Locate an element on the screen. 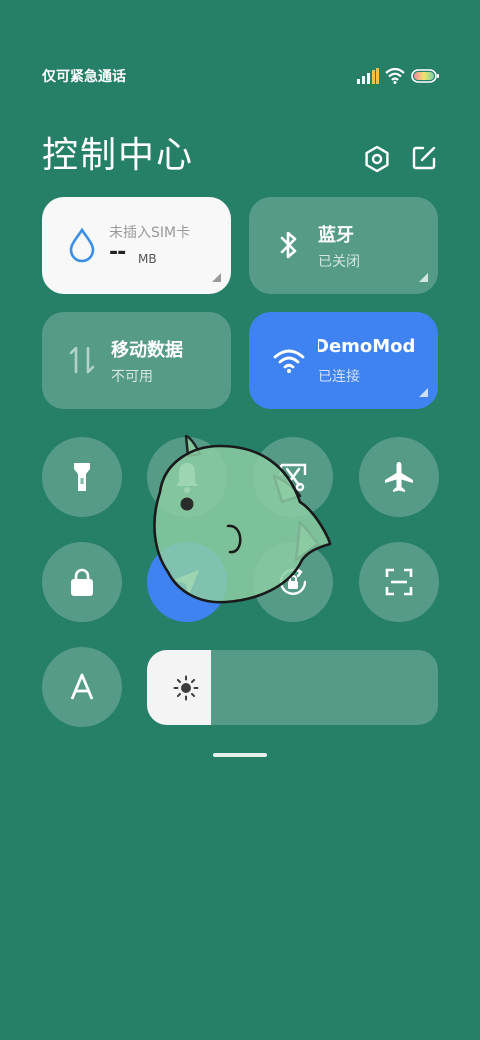 The height and width of the screenshot is (1040, 480). rotation-lock-icon is located at coordinates (293, 581).